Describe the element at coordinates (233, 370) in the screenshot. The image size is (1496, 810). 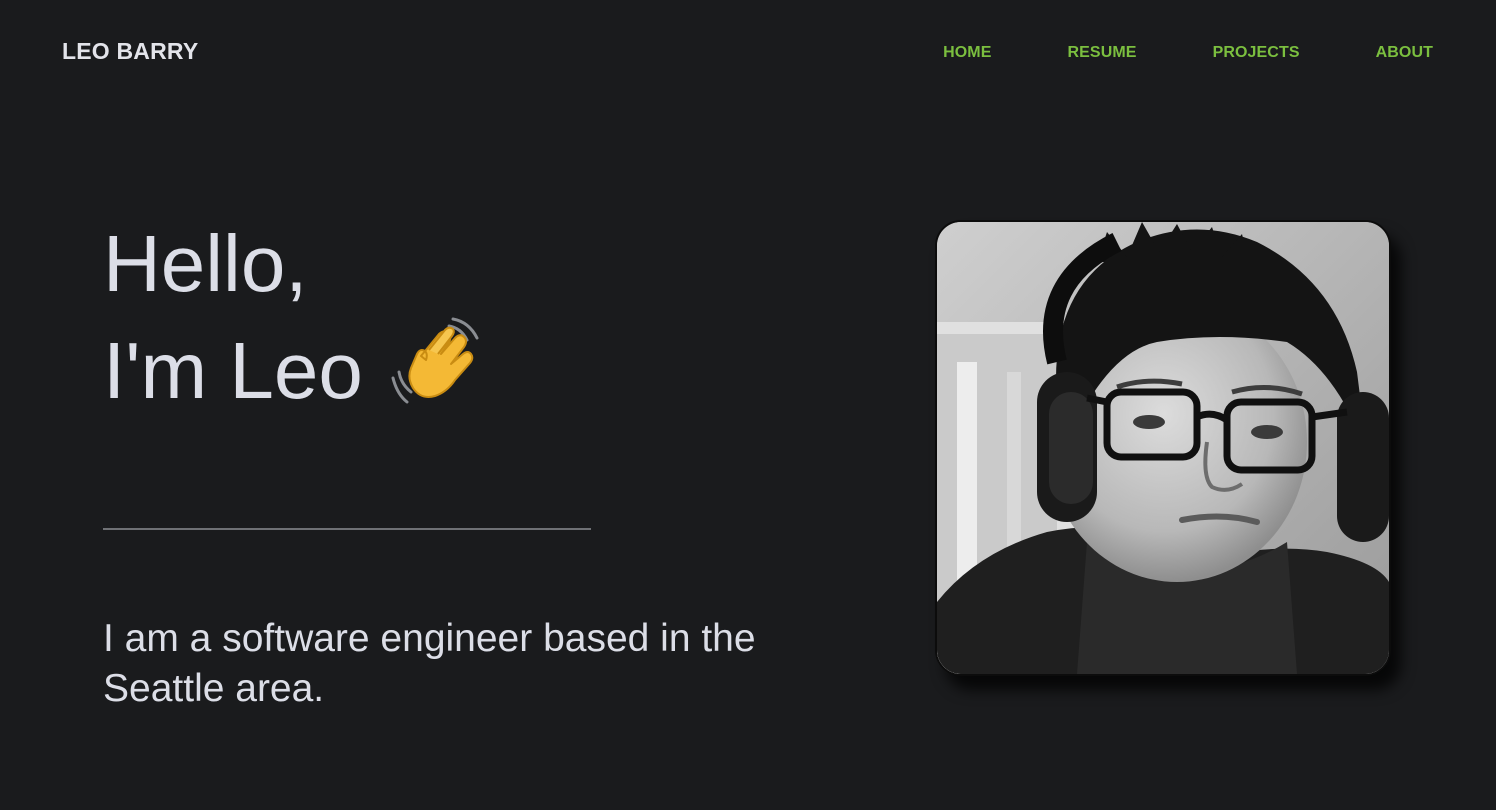
I see `greeting-name: I'm Leo` at that location.